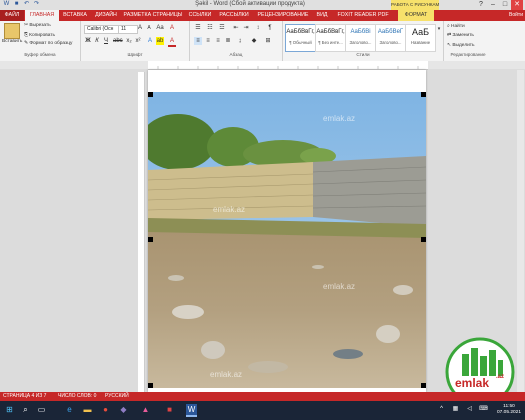  What do you see at coordinates (12, 15) in the screenshot?
I see `tab-file: ФАЙЛ` at bounding box center [12, 15].